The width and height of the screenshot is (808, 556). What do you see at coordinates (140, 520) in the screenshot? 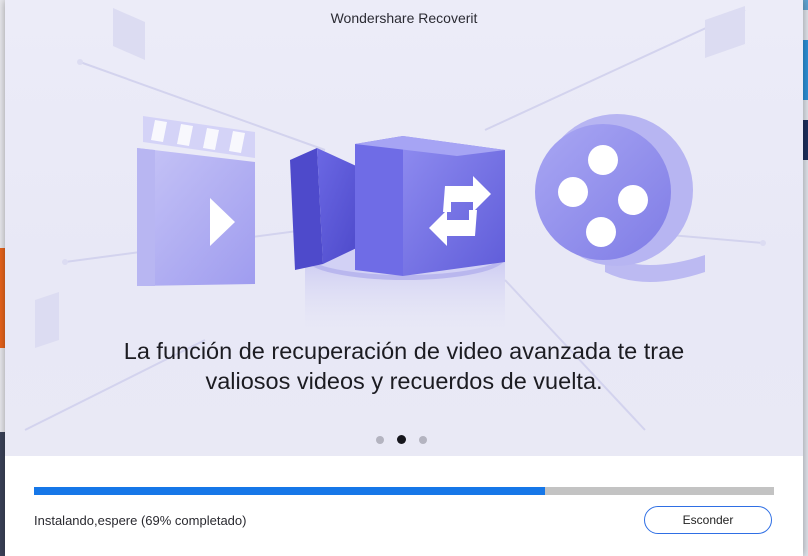
I see `install-status-text: Instalando,espere (69% completado)` at bounding box center [140, 520].